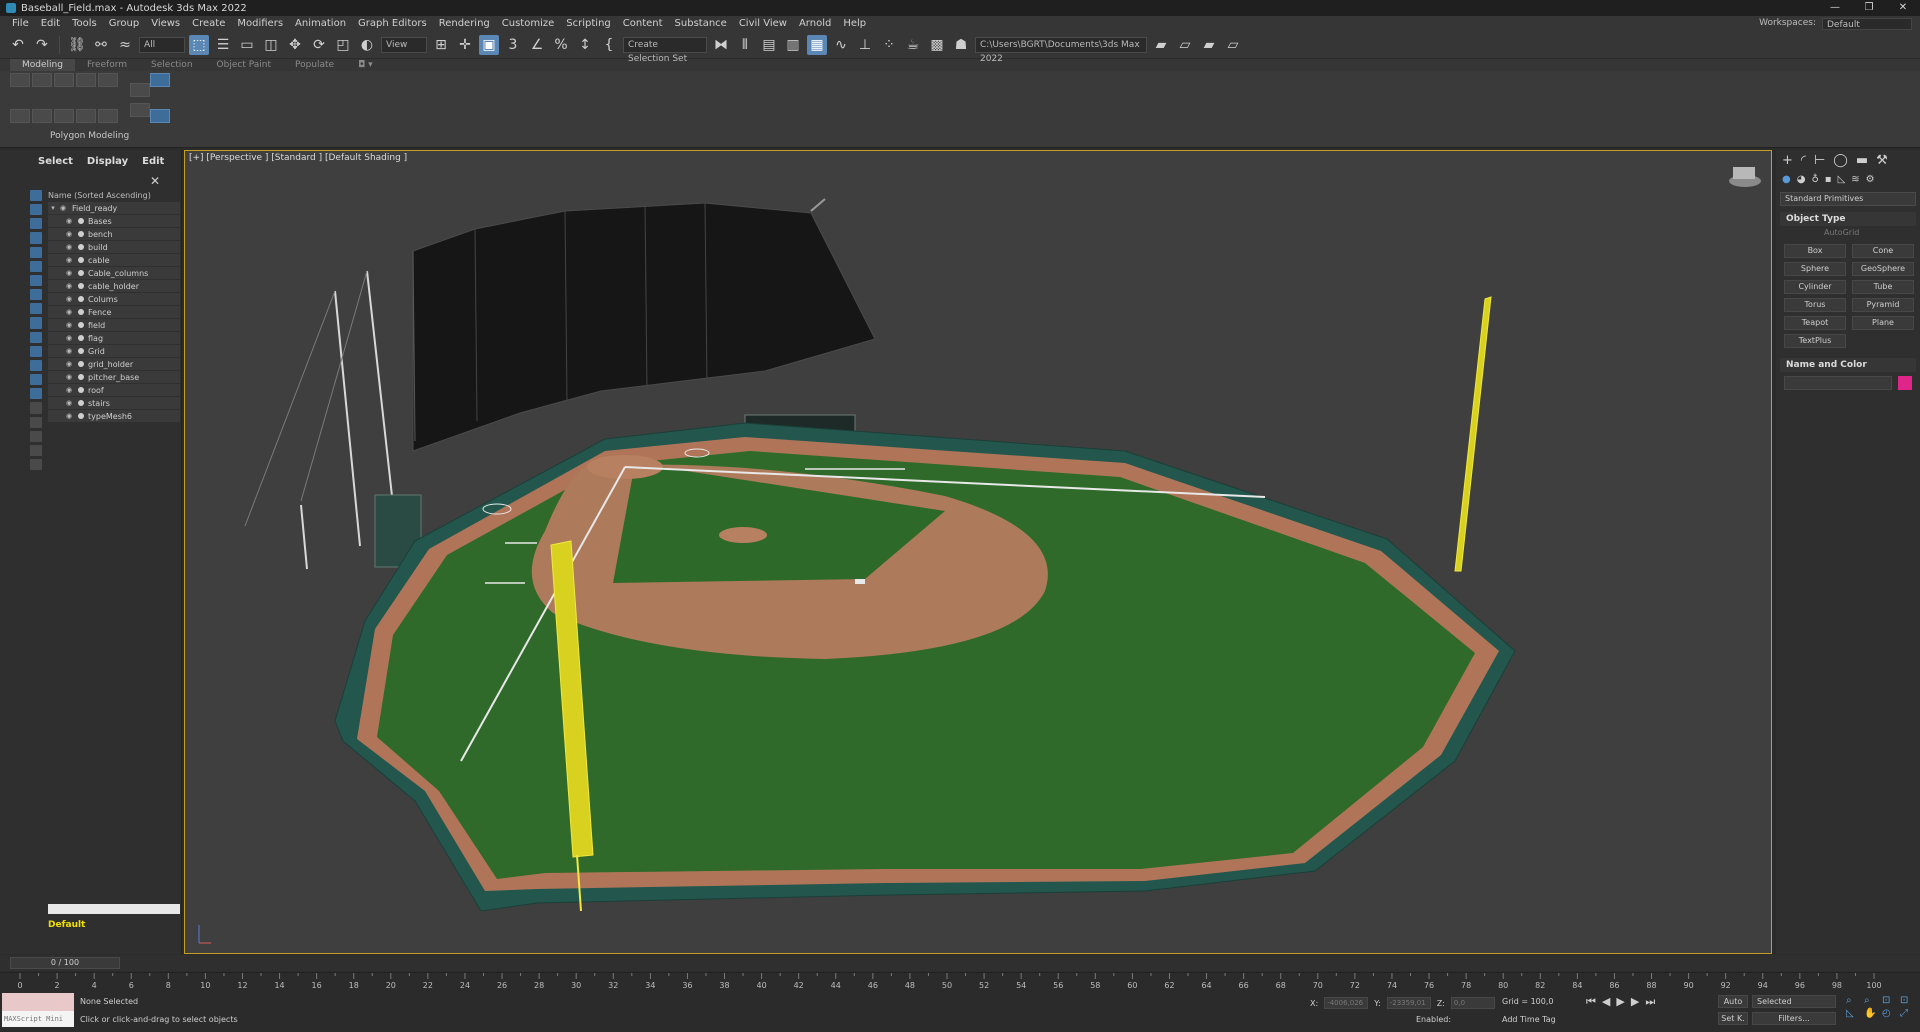  What do you see at coordinates (465, 45) in the screenshot?
I see `keyboard-shortcut-icon: ✛` at bounding box center [465, 45].